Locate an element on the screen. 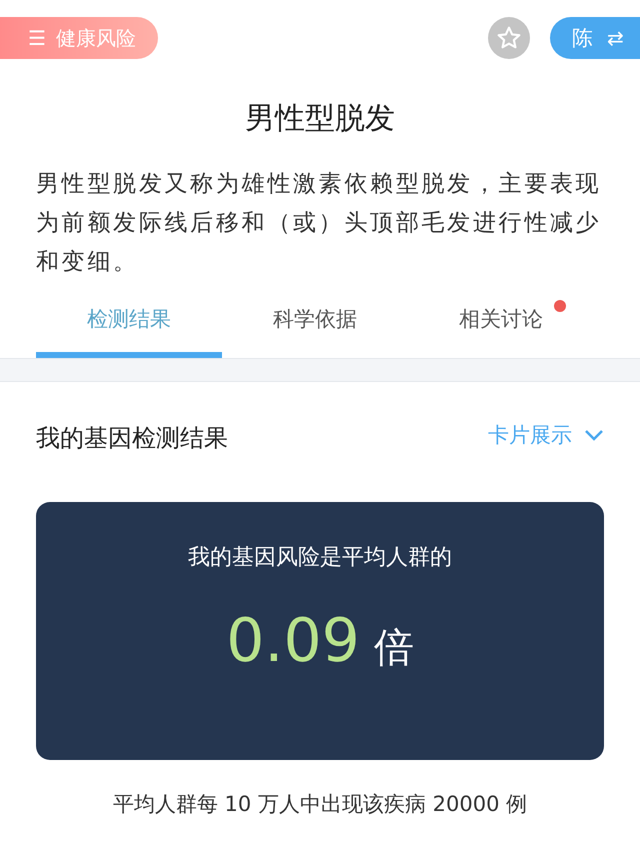 Image resolution: width=640 pixels, height=857 pixels. tab: 相关讨论 is located at coordinates (501, 326).